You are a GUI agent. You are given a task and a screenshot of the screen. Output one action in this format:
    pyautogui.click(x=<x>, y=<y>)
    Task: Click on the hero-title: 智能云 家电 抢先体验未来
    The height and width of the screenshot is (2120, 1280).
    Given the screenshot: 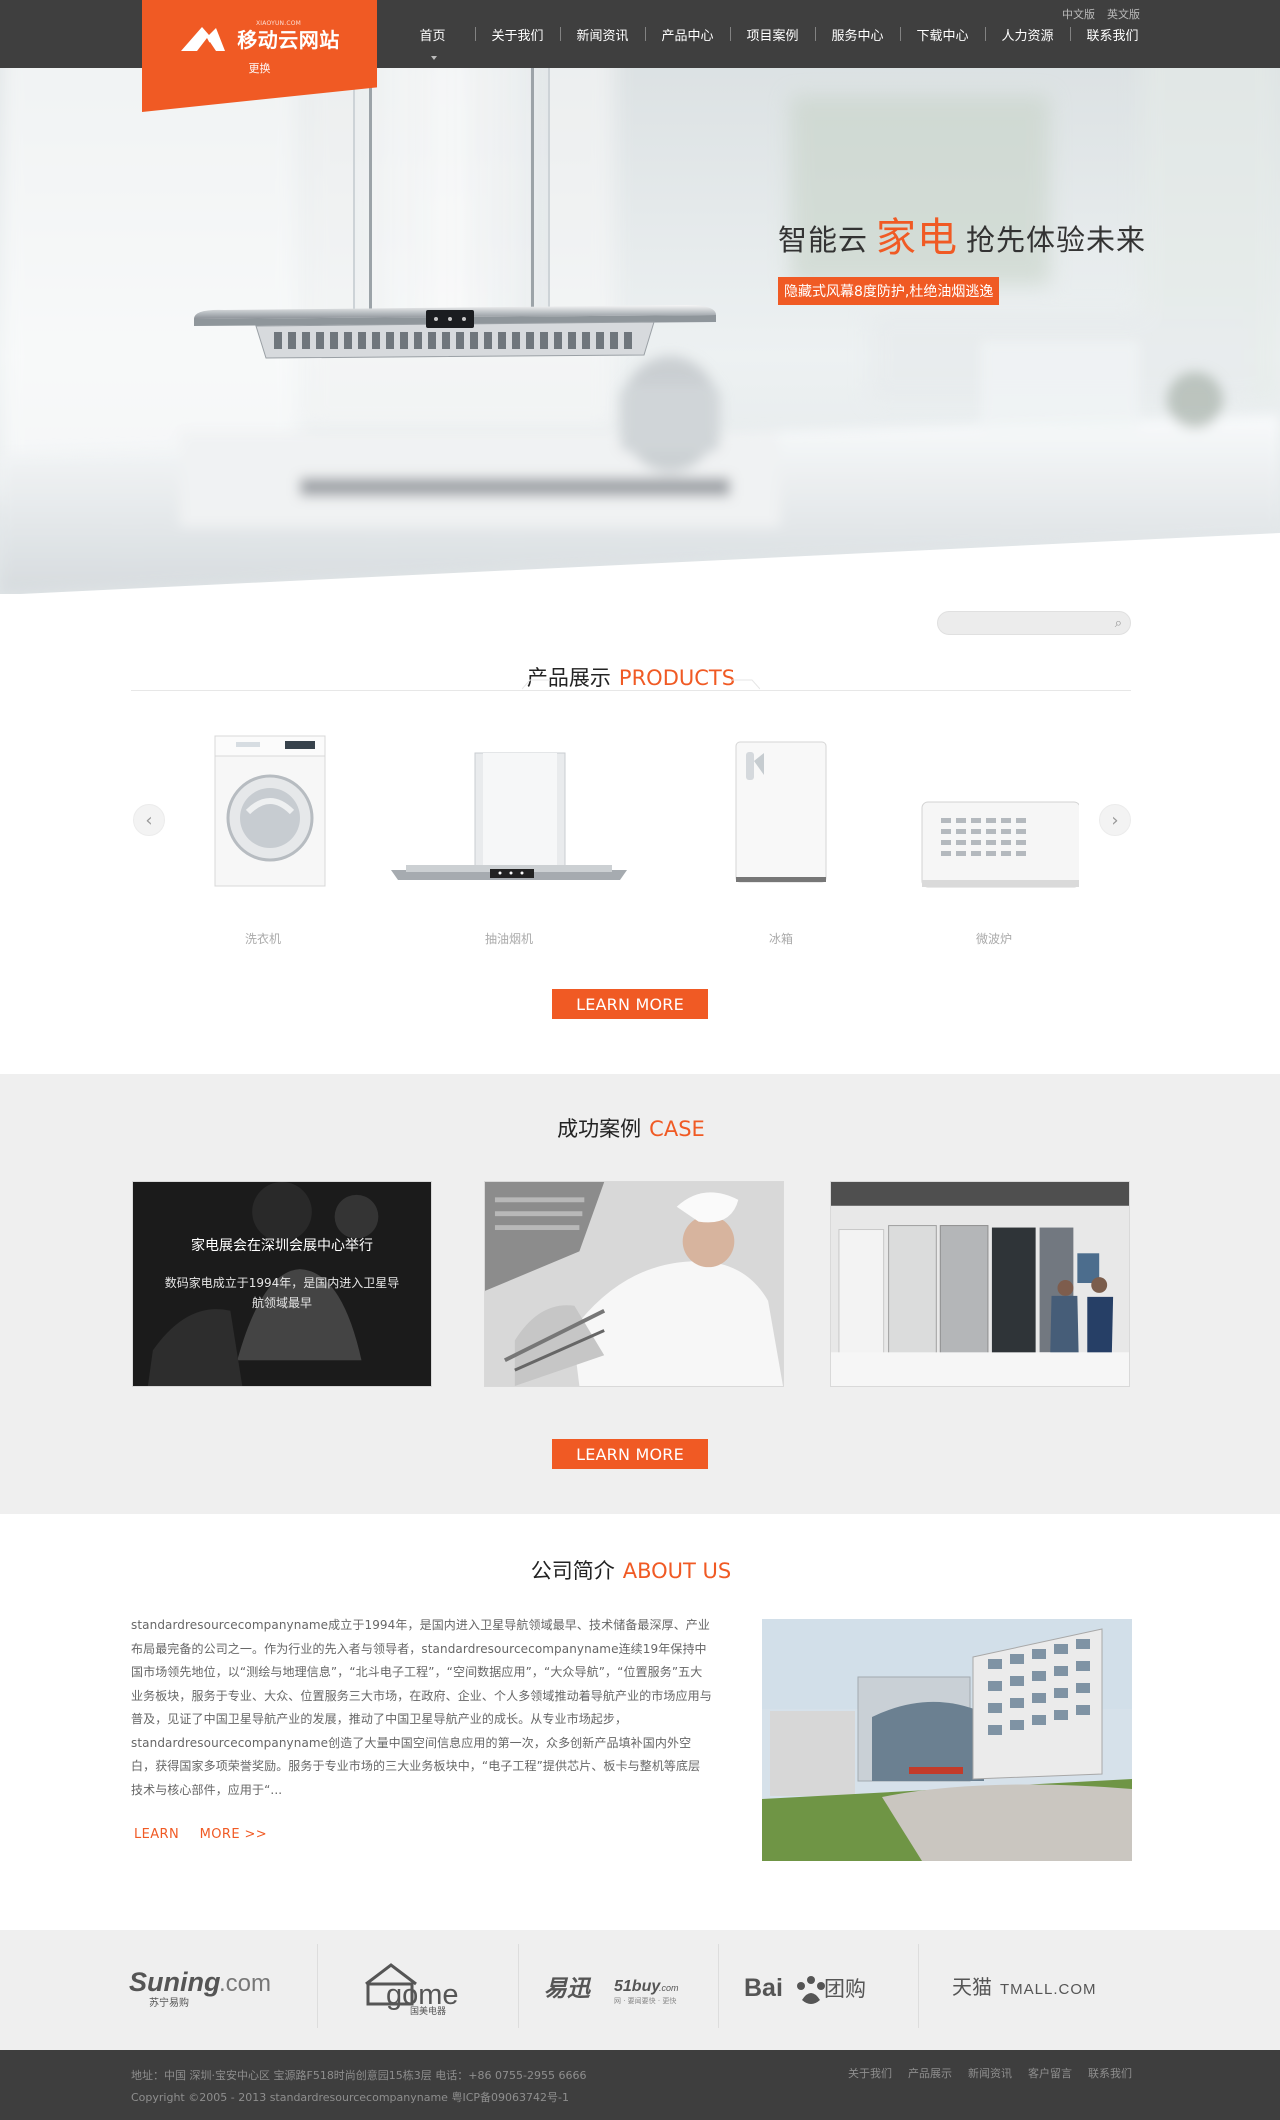 What is the action you would take?
    pyautogui.click(x=968, y=234)
    